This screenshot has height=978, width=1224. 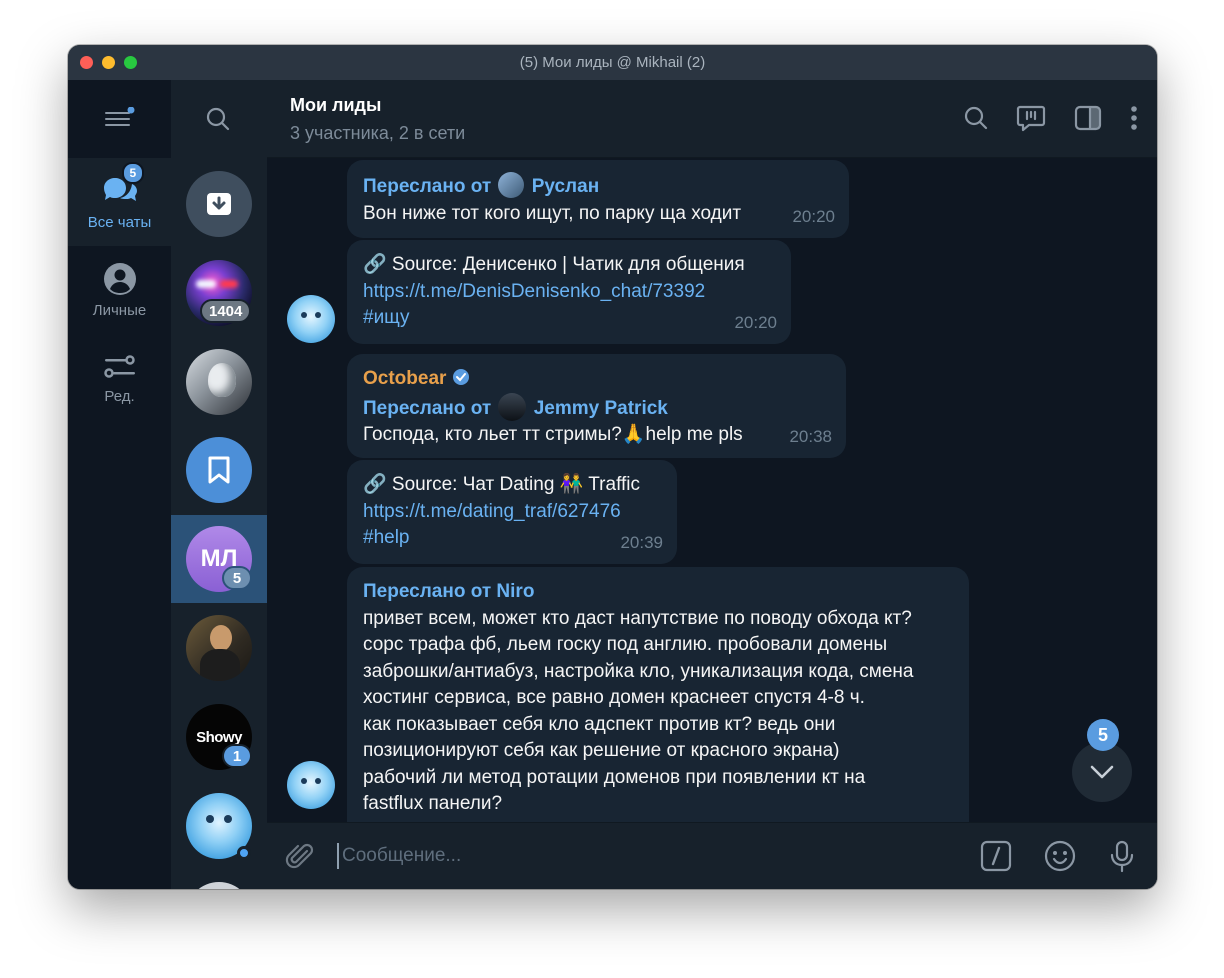 What do you see at coordinates (1103, 735) in the screenshot?
I see `scroll-unread-badge: 5` at bounding box center [1103, 735].